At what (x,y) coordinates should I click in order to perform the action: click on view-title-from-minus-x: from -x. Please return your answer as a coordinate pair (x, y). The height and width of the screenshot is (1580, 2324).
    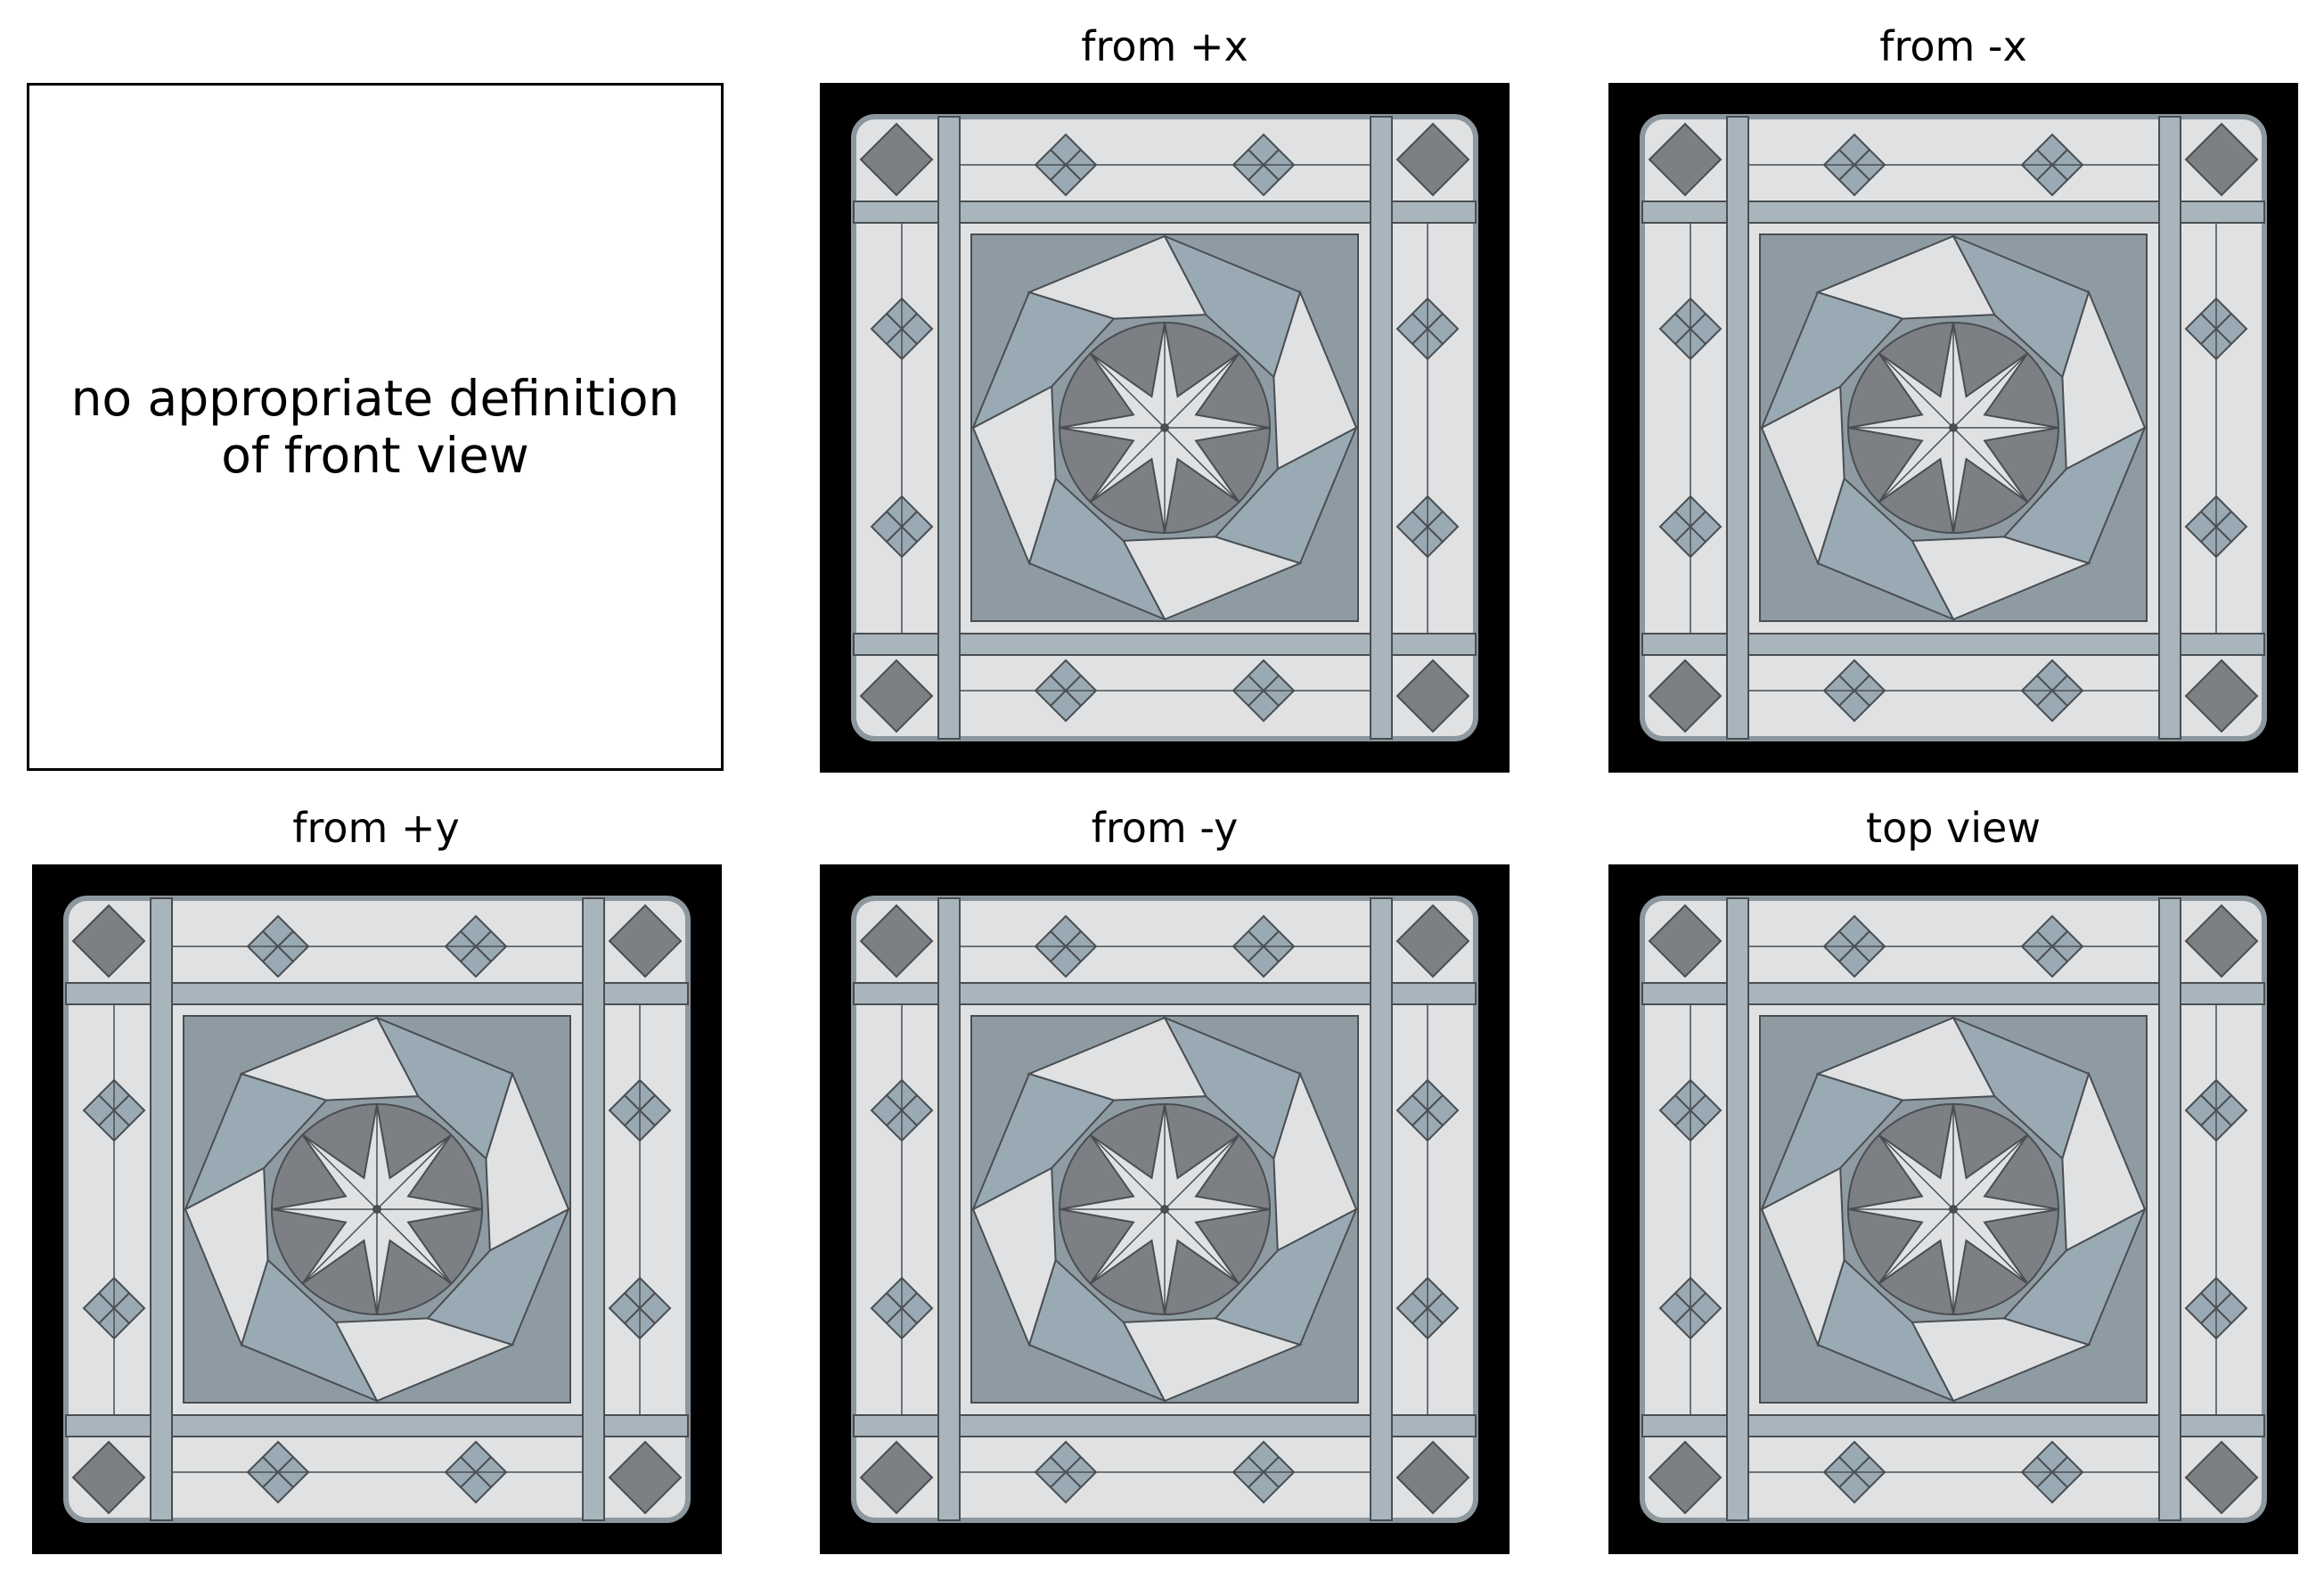
    Looking at the image, I should click on (1953, 46).